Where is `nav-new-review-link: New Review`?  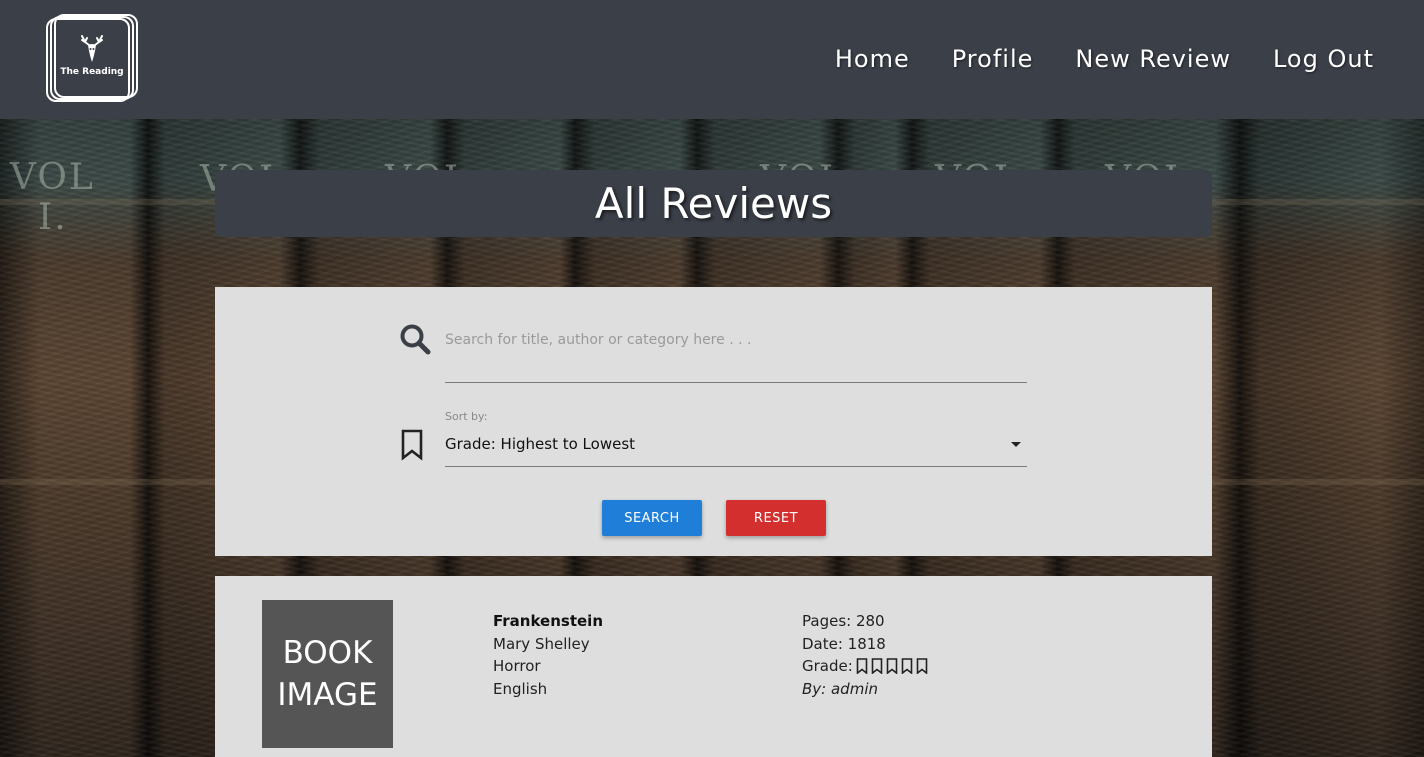 nav-new-review-link: New Review is located at coordinates (1132, 60).